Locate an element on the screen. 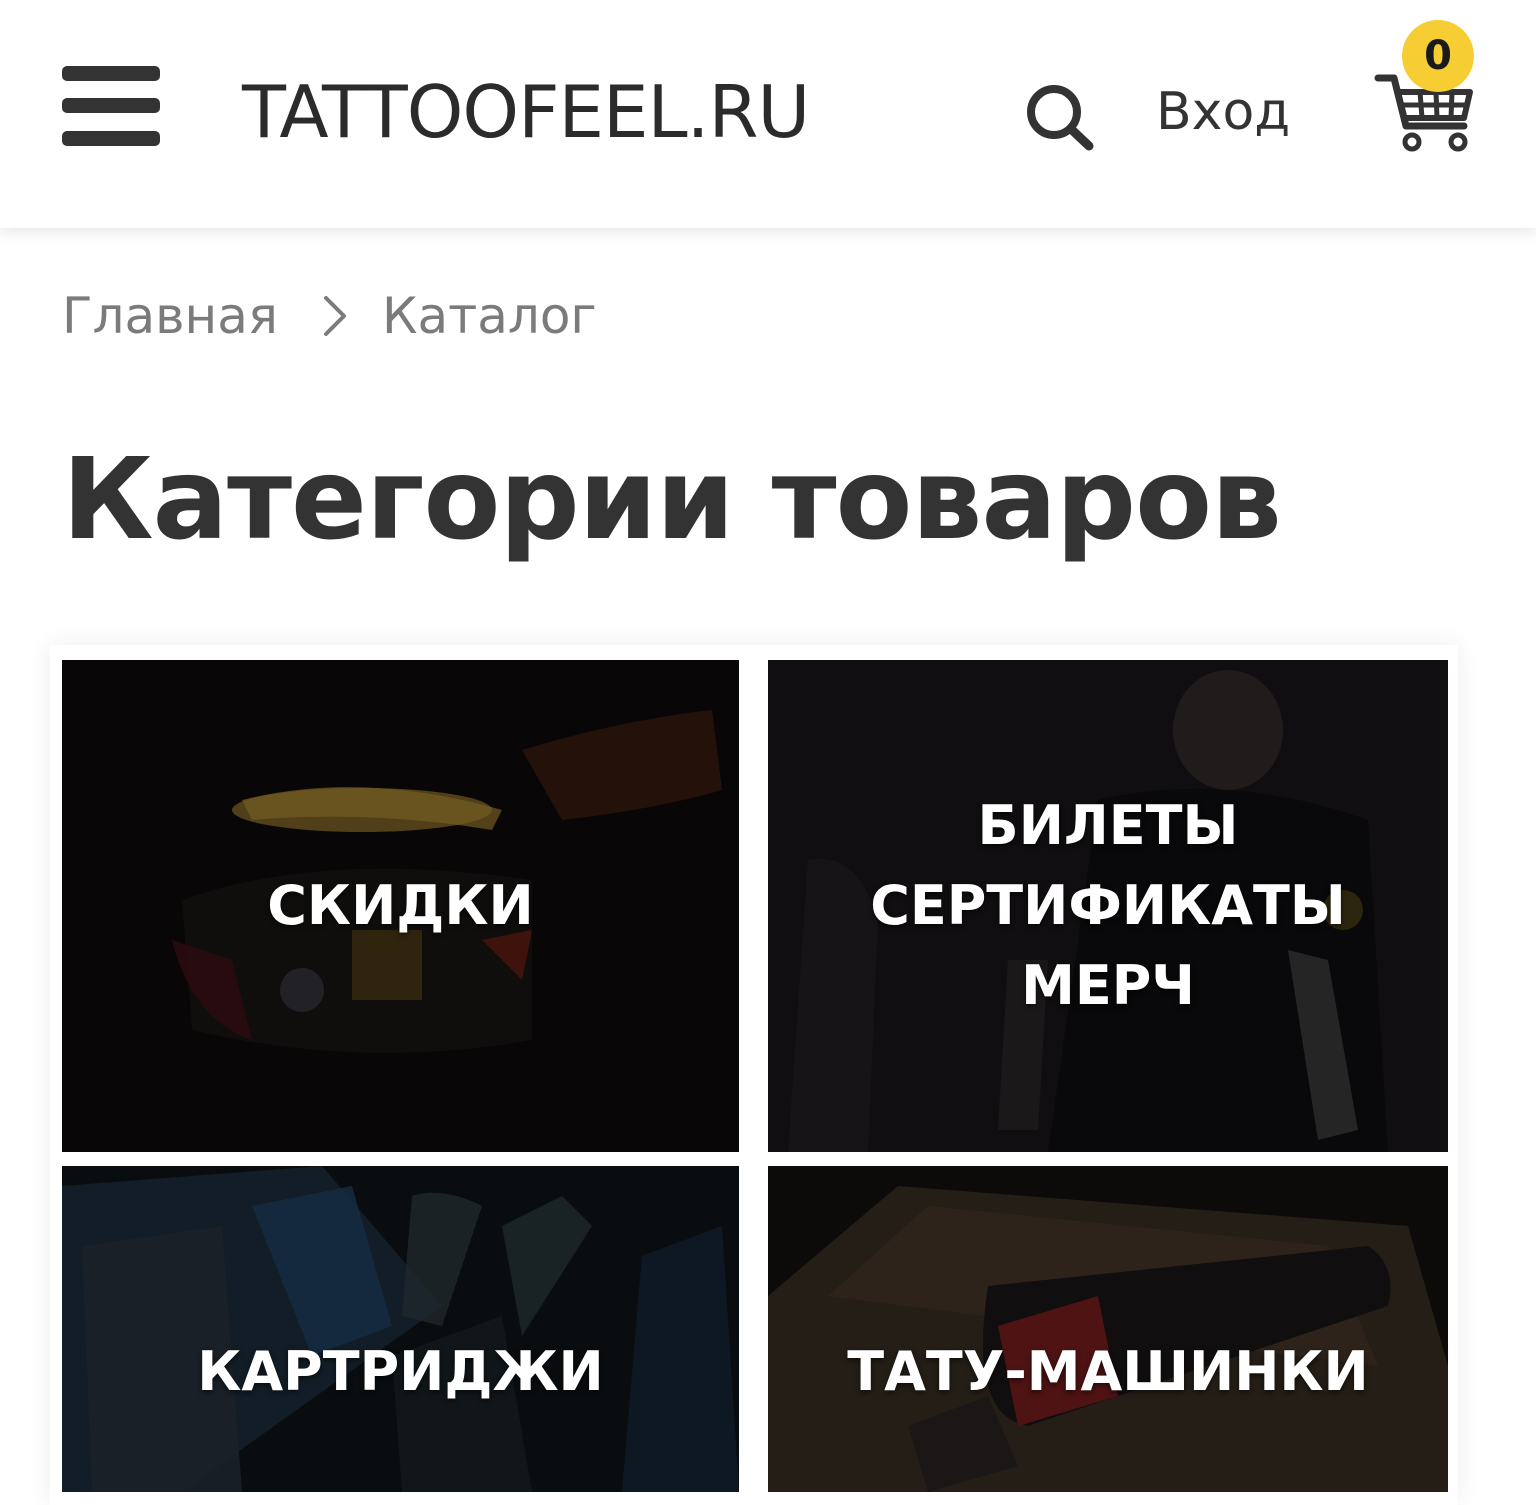 The image size is (1536, 1505). site-logo: TATTOOFEEL.RU is located at coordinates (526, 112).